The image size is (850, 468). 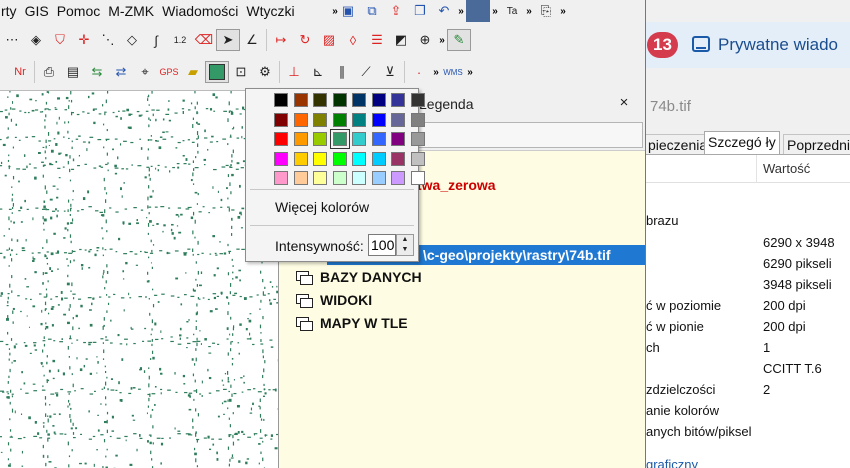 What do you see at coordinates (252, 40) in the screenshot?
I see `angle-icon: ∠` at bounding box center [252, 40].